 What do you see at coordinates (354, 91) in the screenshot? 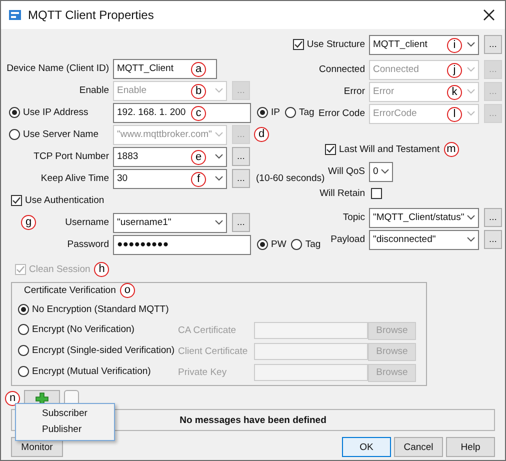
I see `field-label: Error` at bounding box center [354, 91].